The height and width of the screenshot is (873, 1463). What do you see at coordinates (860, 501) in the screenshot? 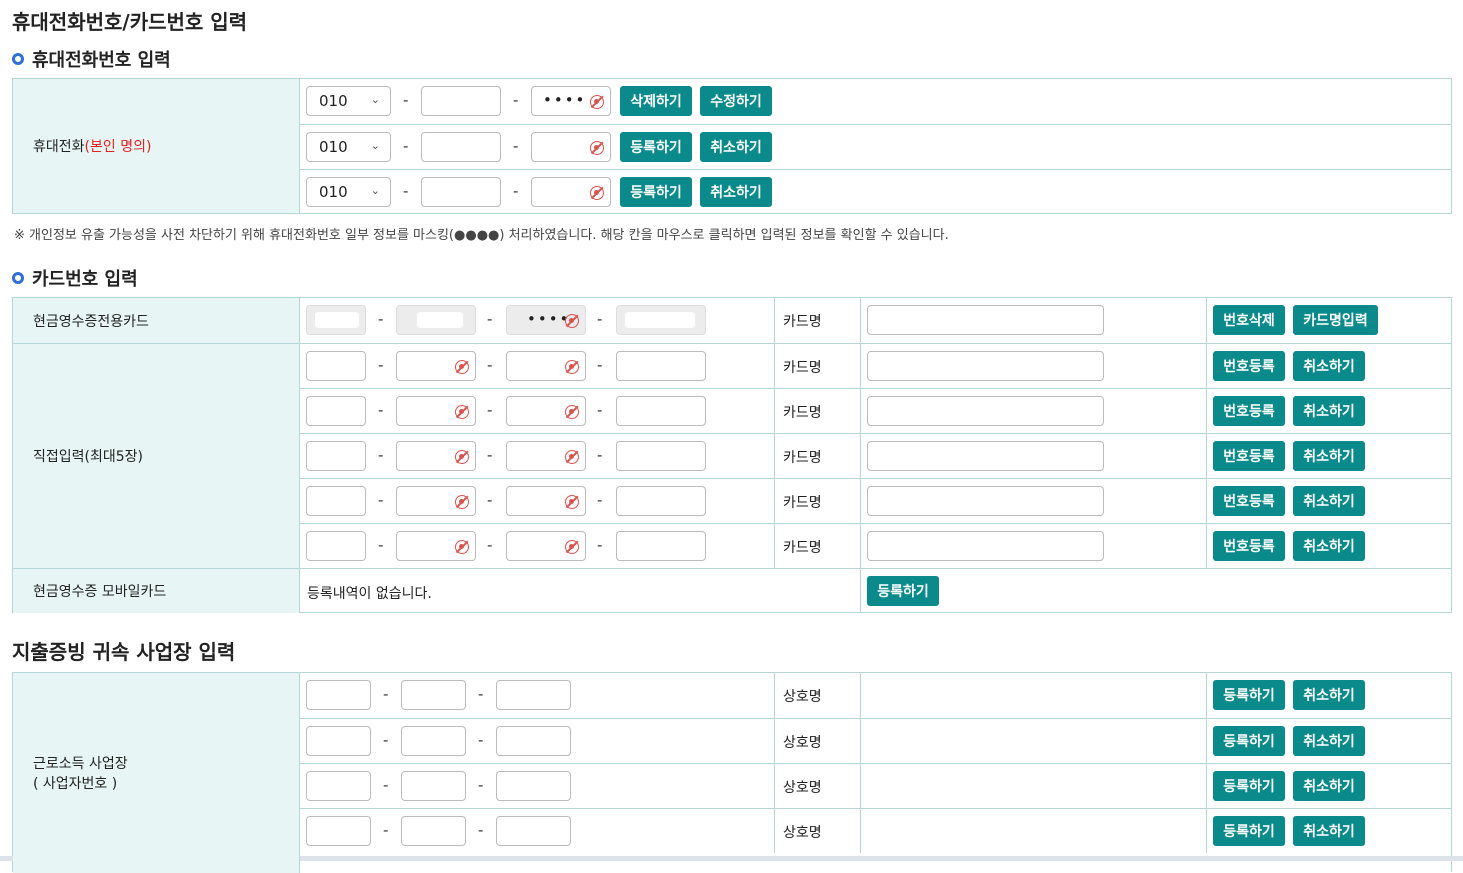
I see `divider` at bounding box center [860, 501].